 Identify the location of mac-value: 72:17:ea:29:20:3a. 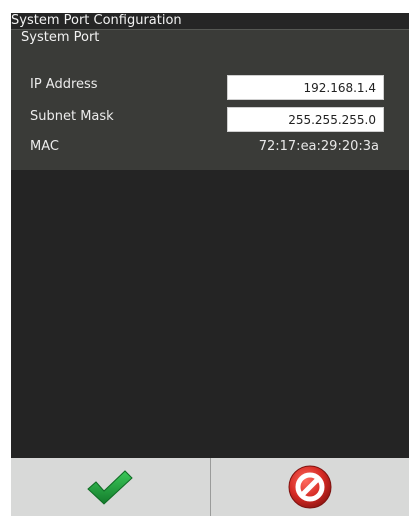
(318, 146).